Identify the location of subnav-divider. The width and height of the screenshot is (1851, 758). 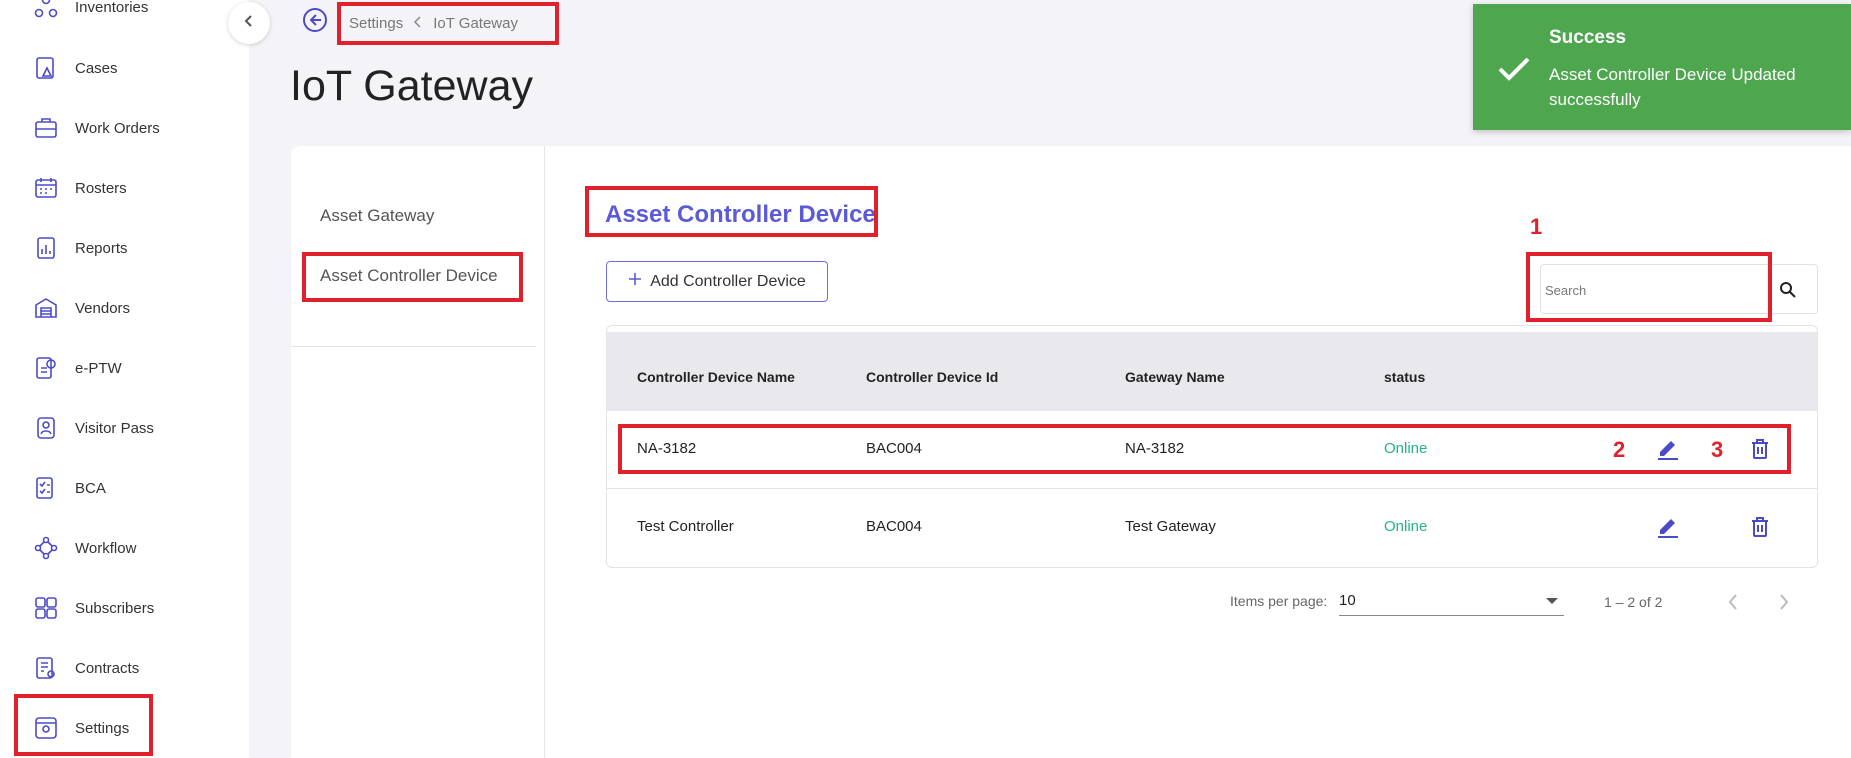
(413, 346).